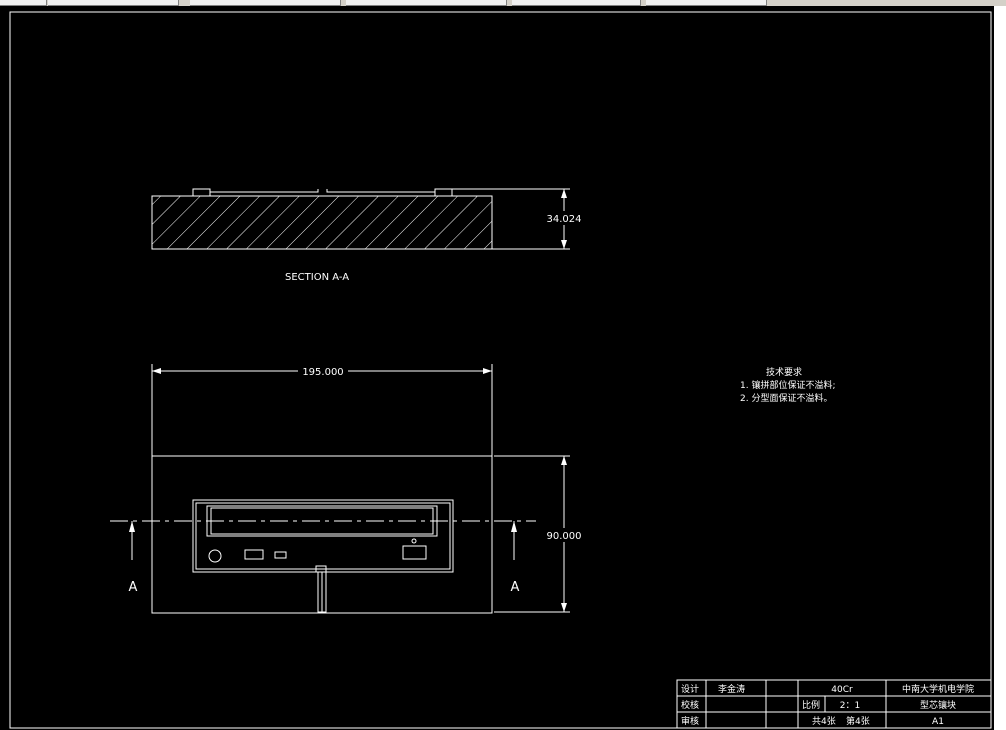  What do you see at coordinates (215, 556) in the screenshot?
I see `insert-hole` at bounding box center [215, 556].